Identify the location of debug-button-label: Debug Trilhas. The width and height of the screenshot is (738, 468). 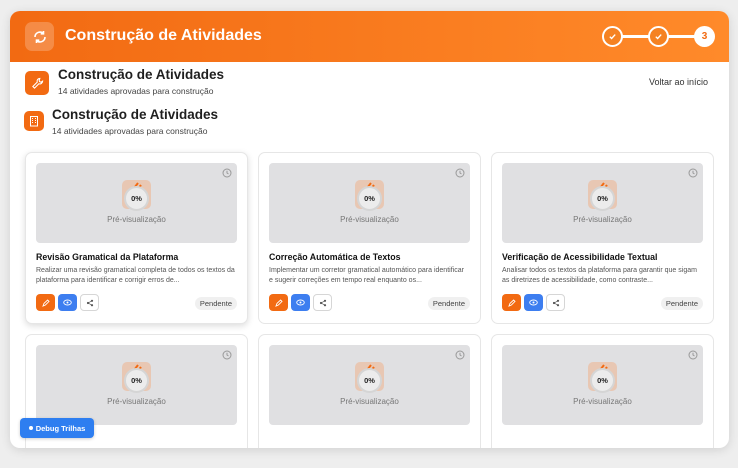
(60, 428).